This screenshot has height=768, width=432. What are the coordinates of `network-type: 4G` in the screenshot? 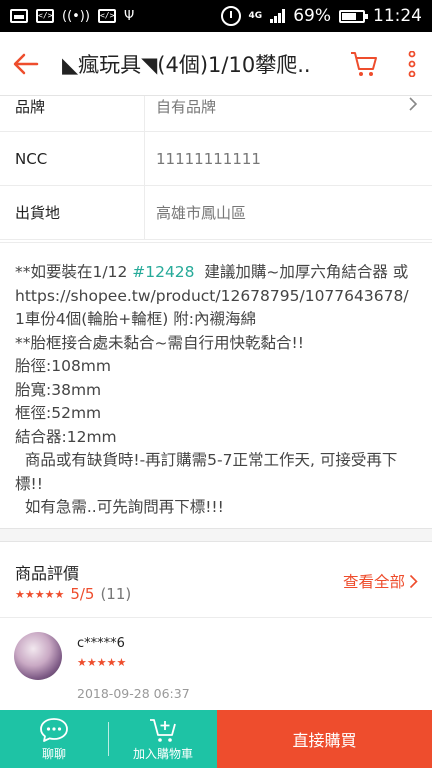 It's located at (255, 15).